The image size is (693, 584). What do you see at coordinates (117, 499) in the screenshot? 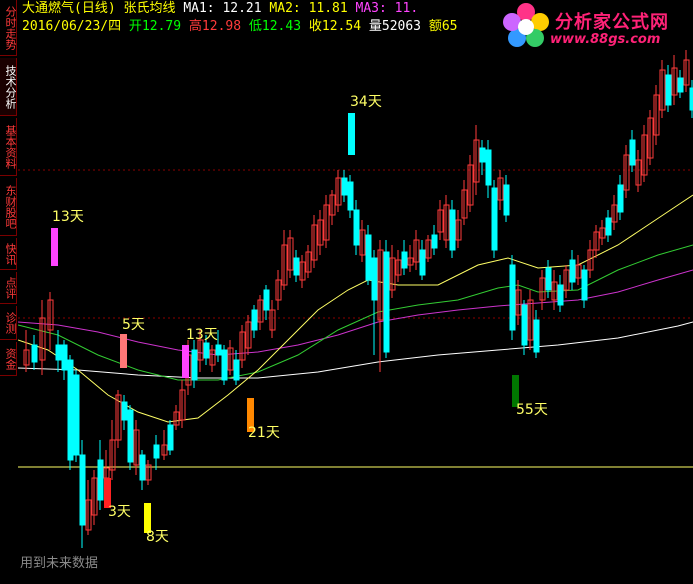
I see `period-marker: 3天` at bounding box center [117, 499].